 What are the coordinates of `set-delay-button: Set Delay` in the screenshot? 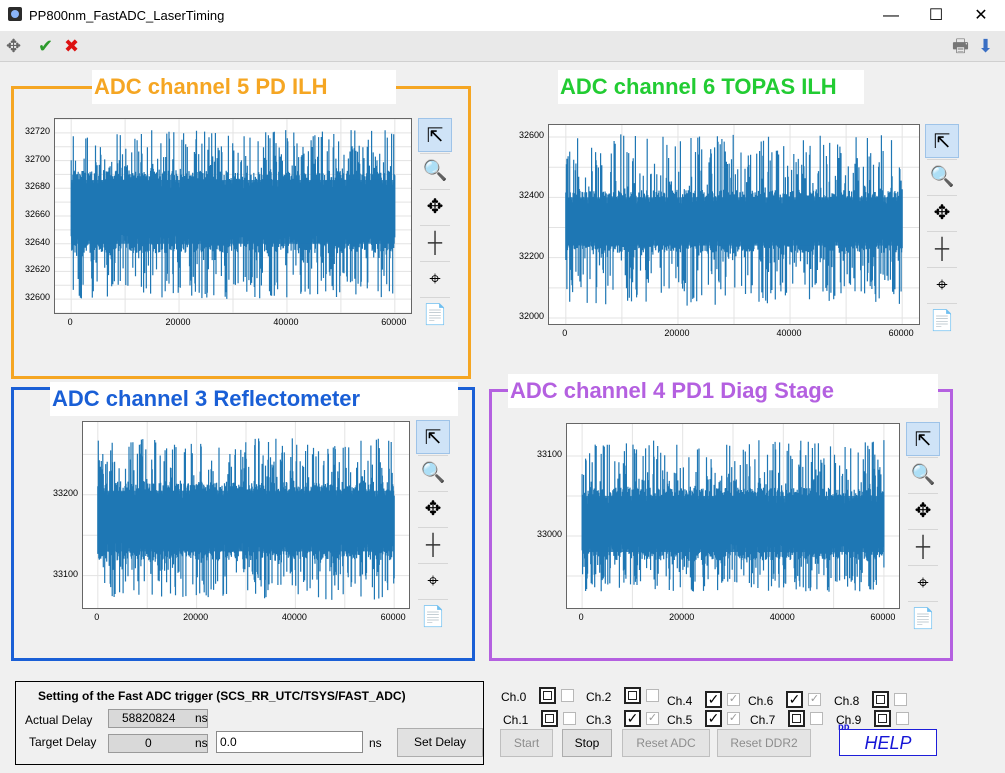 It's located at (440, 742).